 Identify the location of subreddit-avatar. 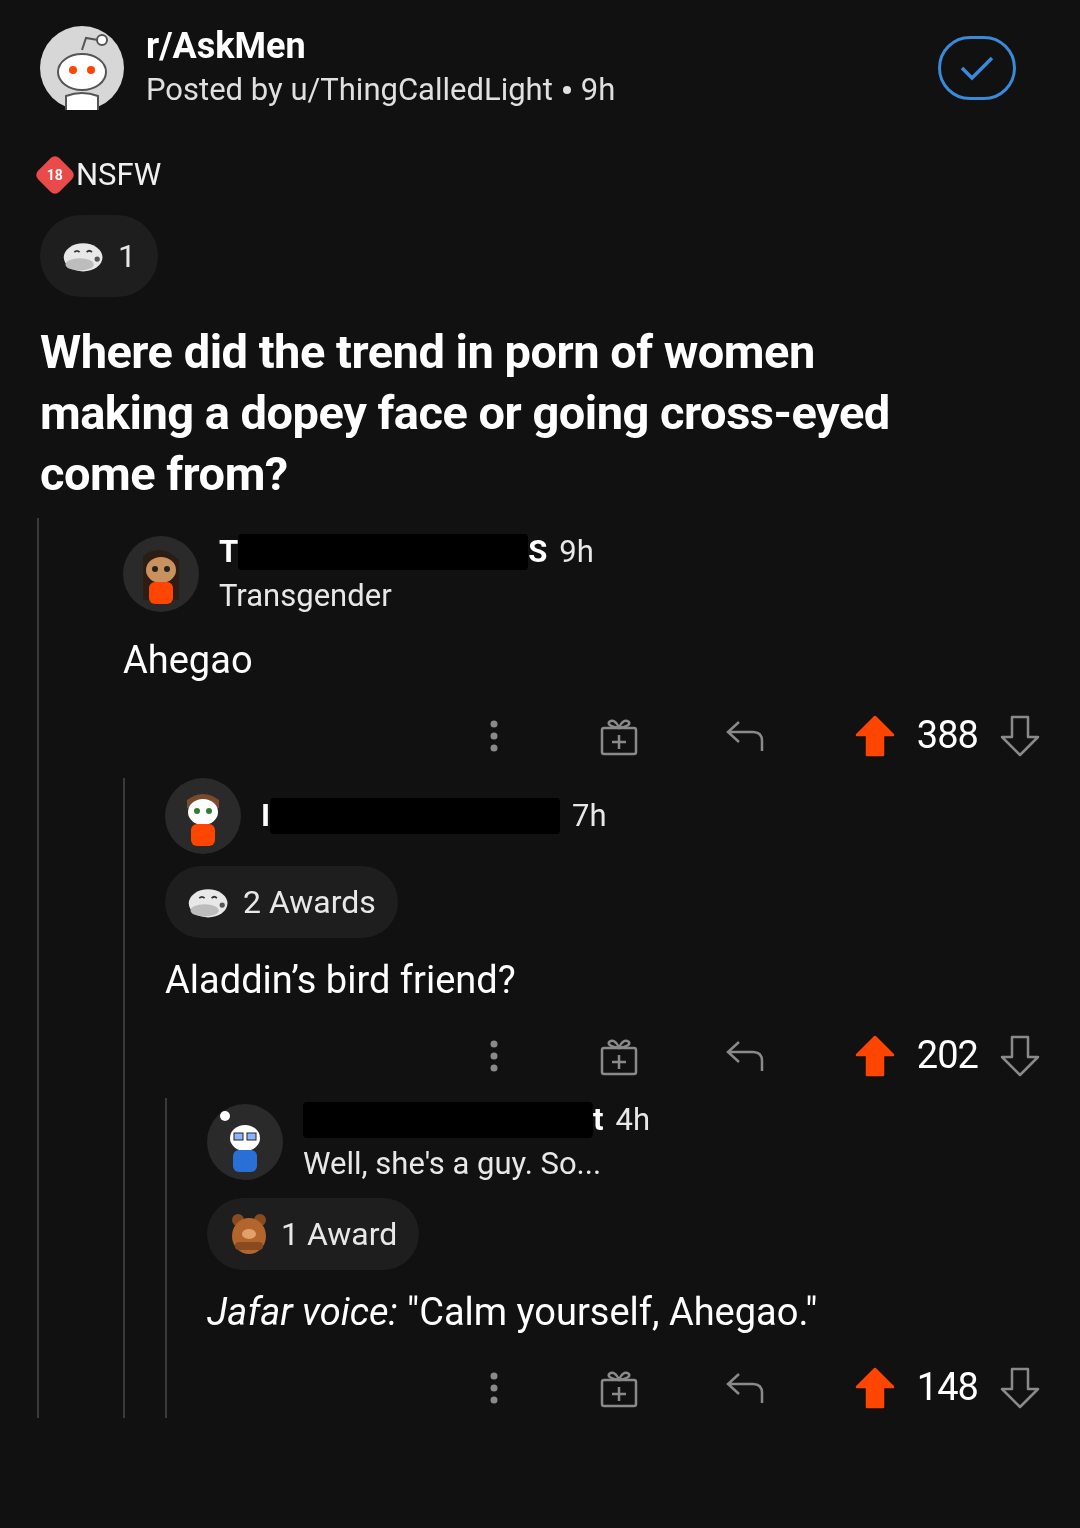
(82, 68).